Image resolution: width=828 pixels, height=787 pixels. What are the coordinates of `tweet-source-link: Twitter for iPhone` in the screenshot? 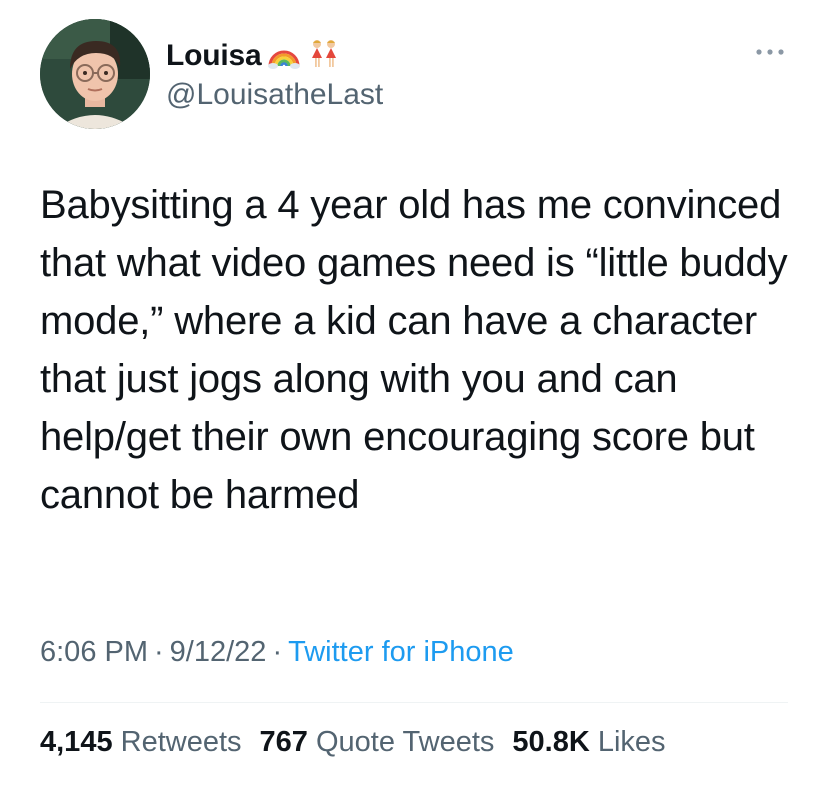 It's located at (401, 652).